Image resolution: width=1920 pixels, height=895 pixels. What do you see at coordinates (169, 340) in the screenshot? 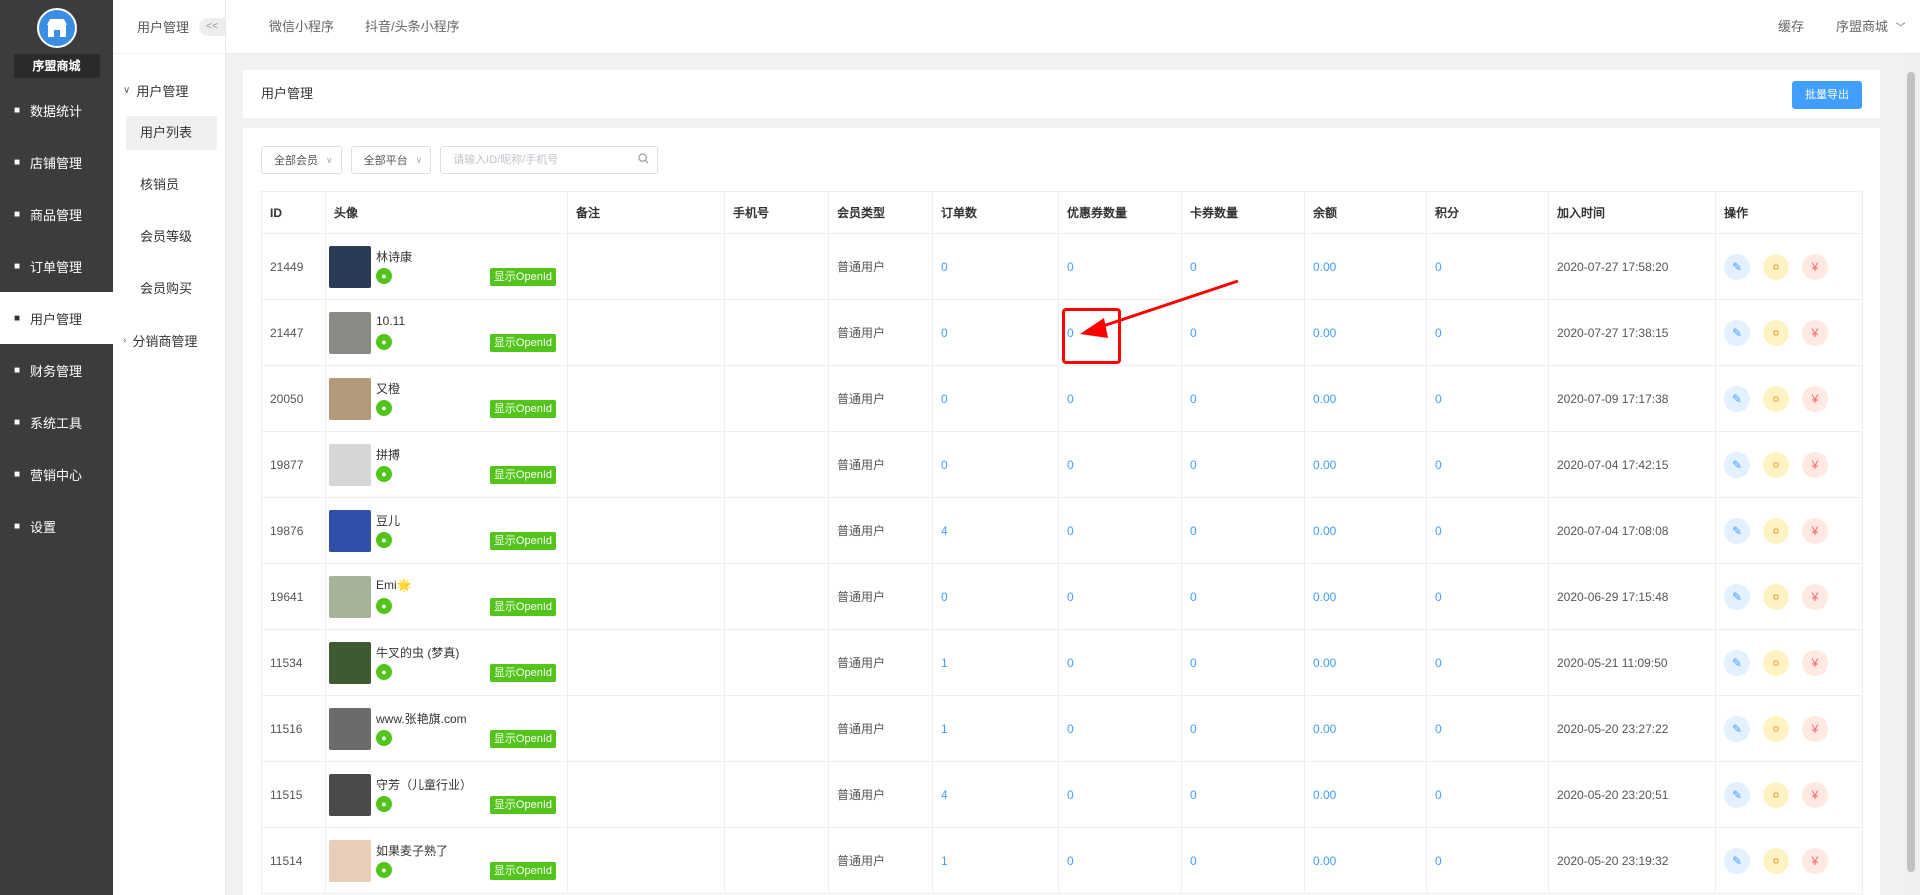
I see `subnav-group-distributor: › 分销商管理` at bounding box center [169, 340].